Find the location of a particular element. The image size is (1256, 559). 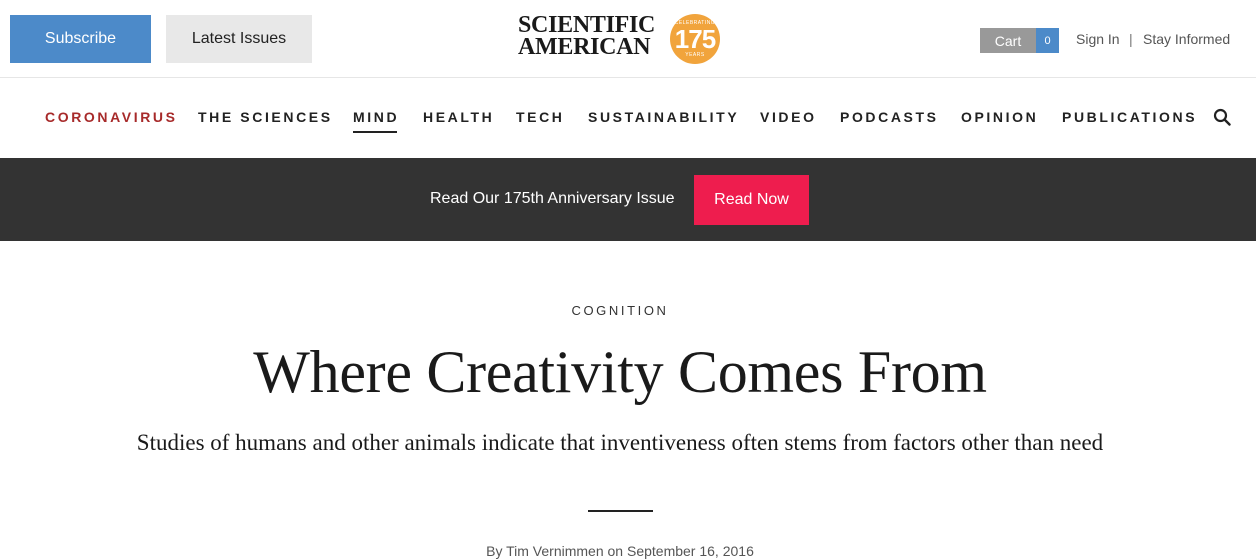

article-category: COGNITION is located at coordinates (620, 310).